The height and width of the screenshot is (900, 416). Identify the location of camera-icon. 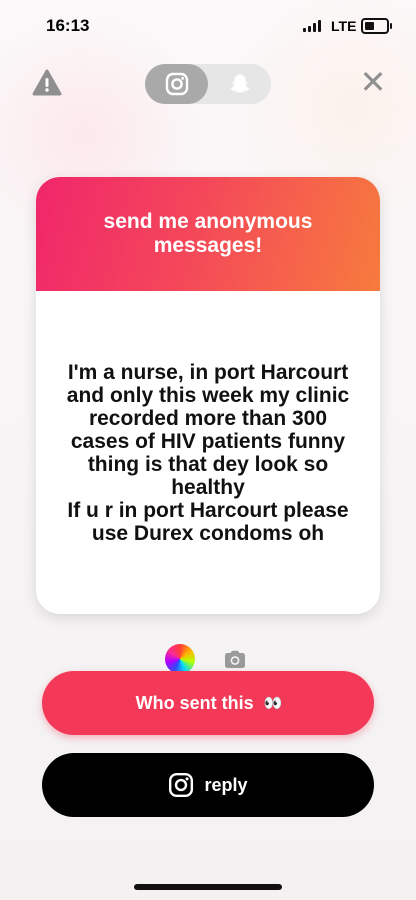
(235, 660).